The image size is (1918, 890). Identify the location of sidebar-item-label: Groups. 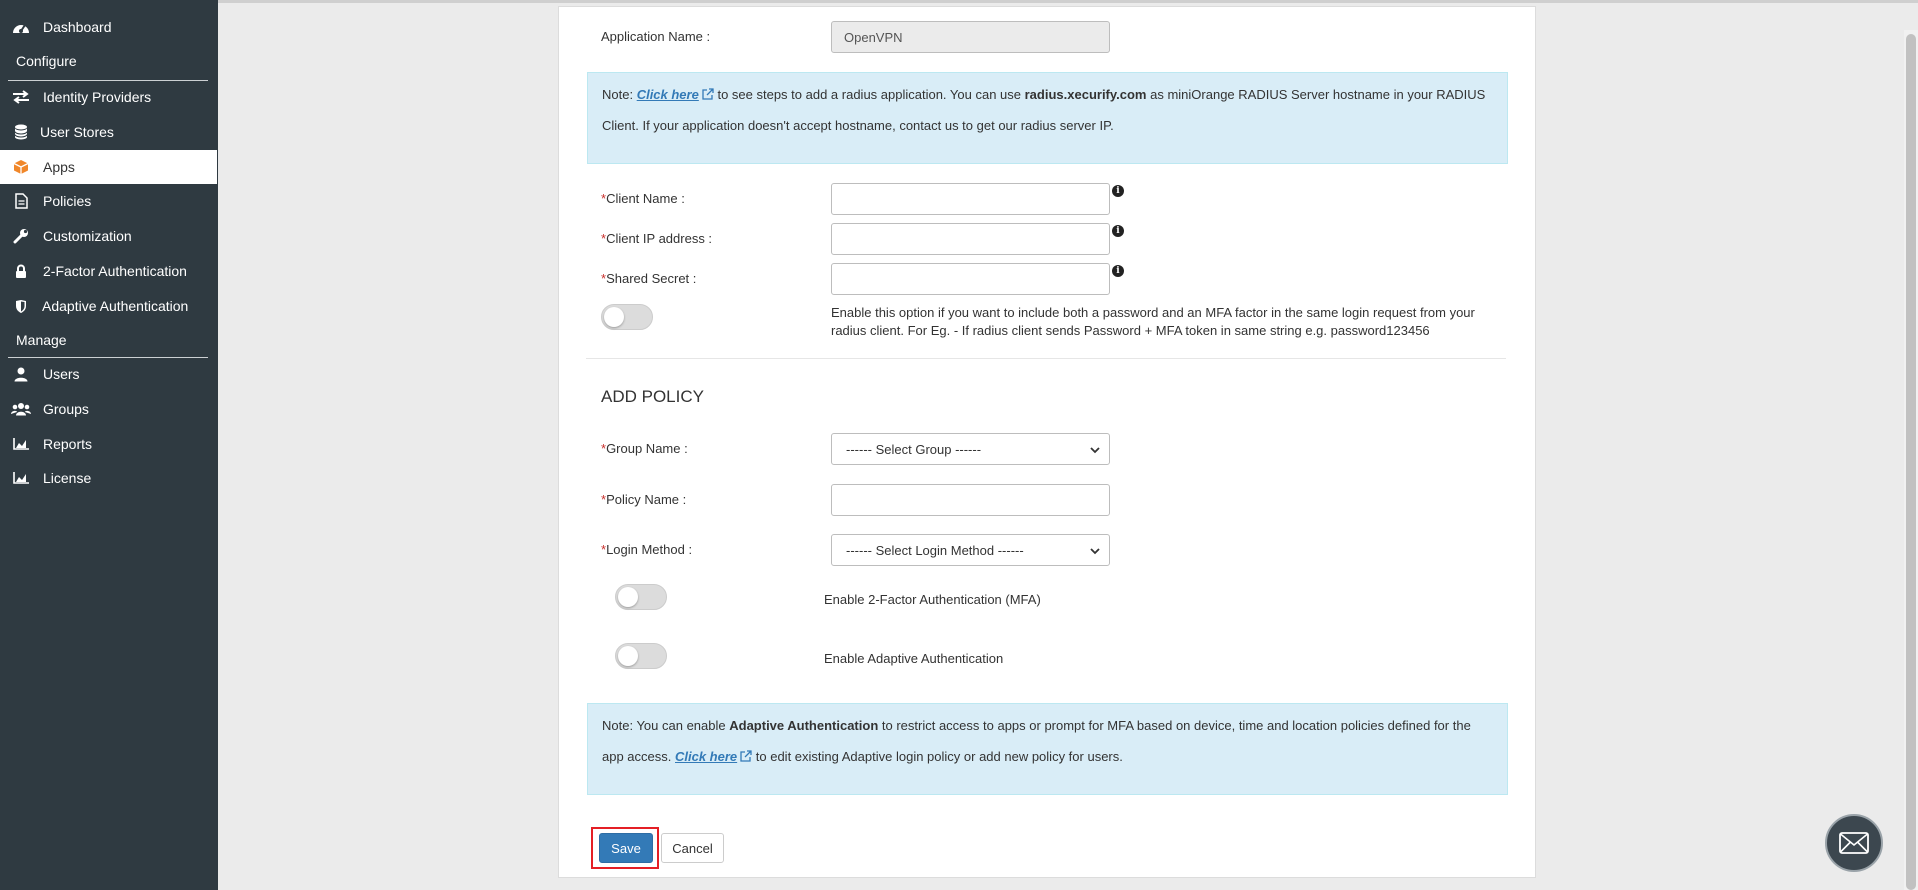
(66, 409).